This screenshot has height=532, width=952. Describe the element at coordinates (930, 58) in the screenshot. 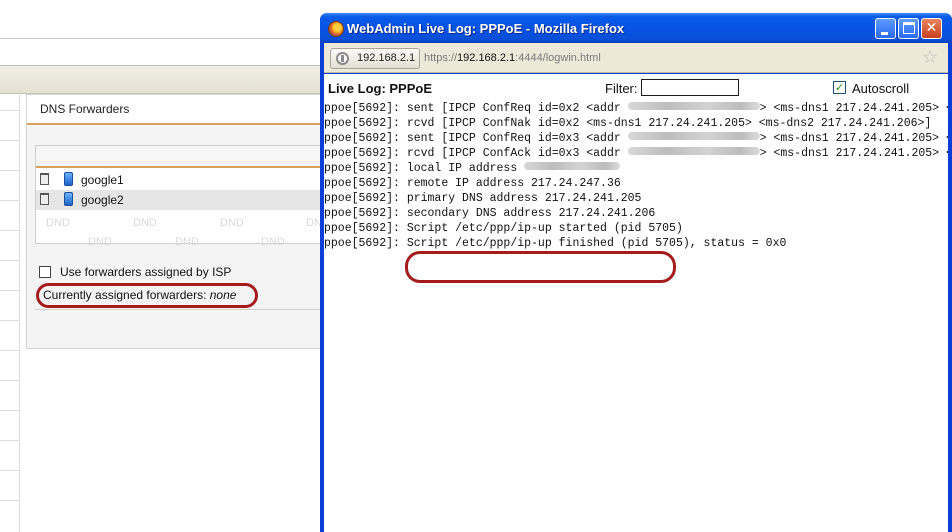

I see `bookmark-star-icon: ☆` at that location.